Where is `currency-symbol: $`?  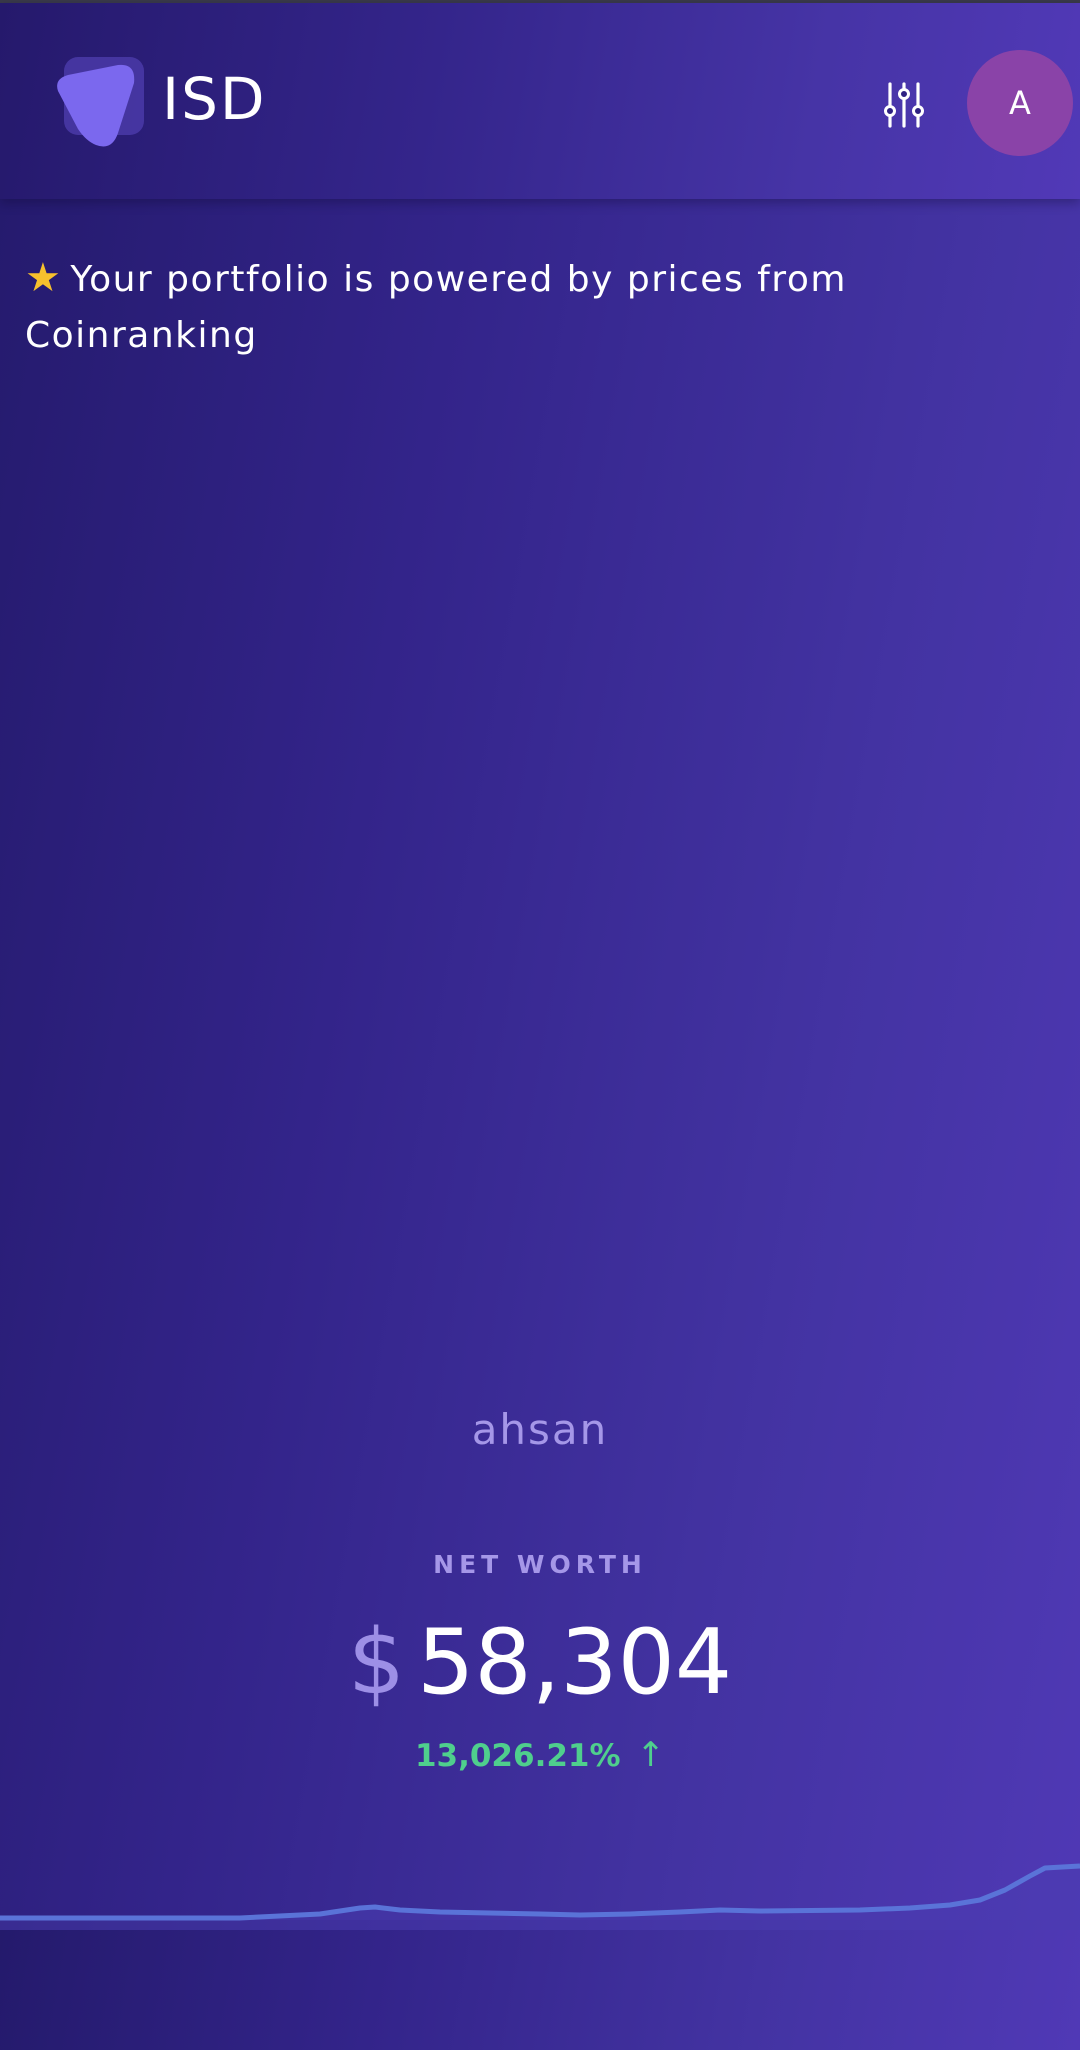
currency-symbol: $ is located at coordinates (376, 1662).